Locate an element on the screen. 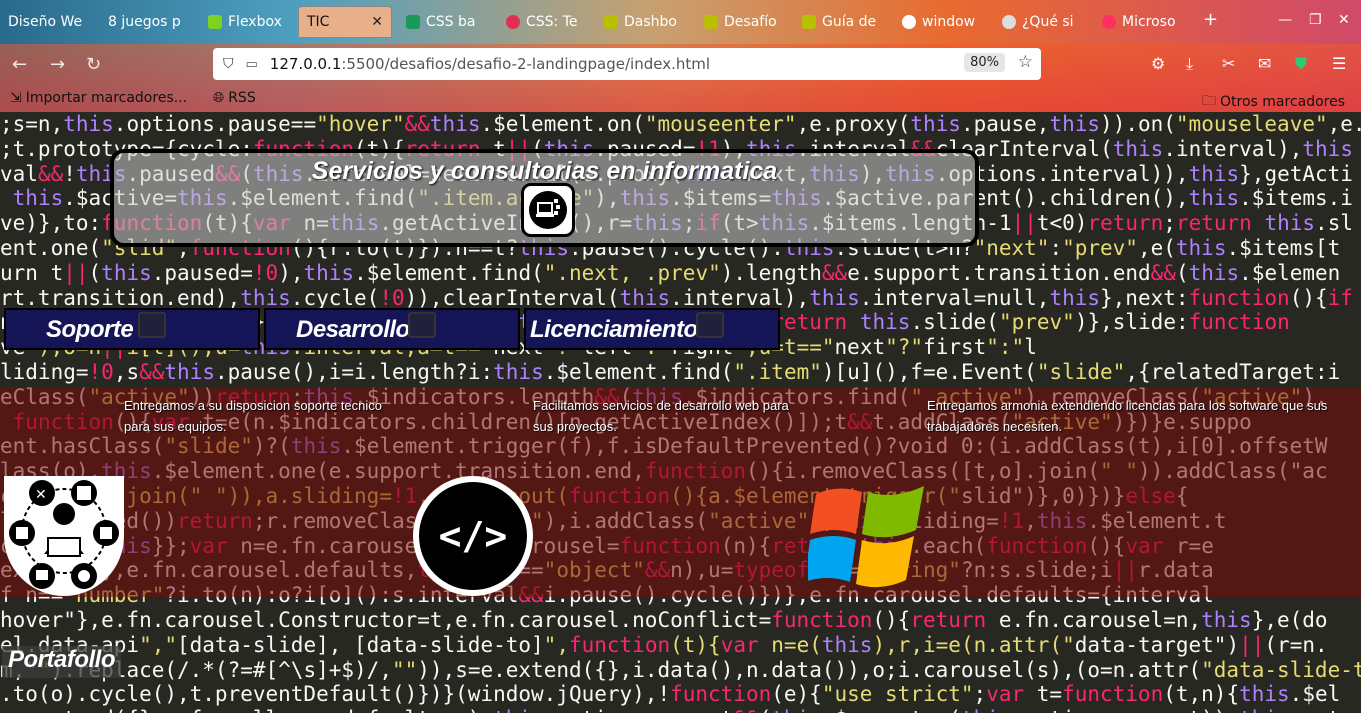 This screenshot has height=713, width=1361. maximize-icon: ❐ is located at coordinates (1315, 20).